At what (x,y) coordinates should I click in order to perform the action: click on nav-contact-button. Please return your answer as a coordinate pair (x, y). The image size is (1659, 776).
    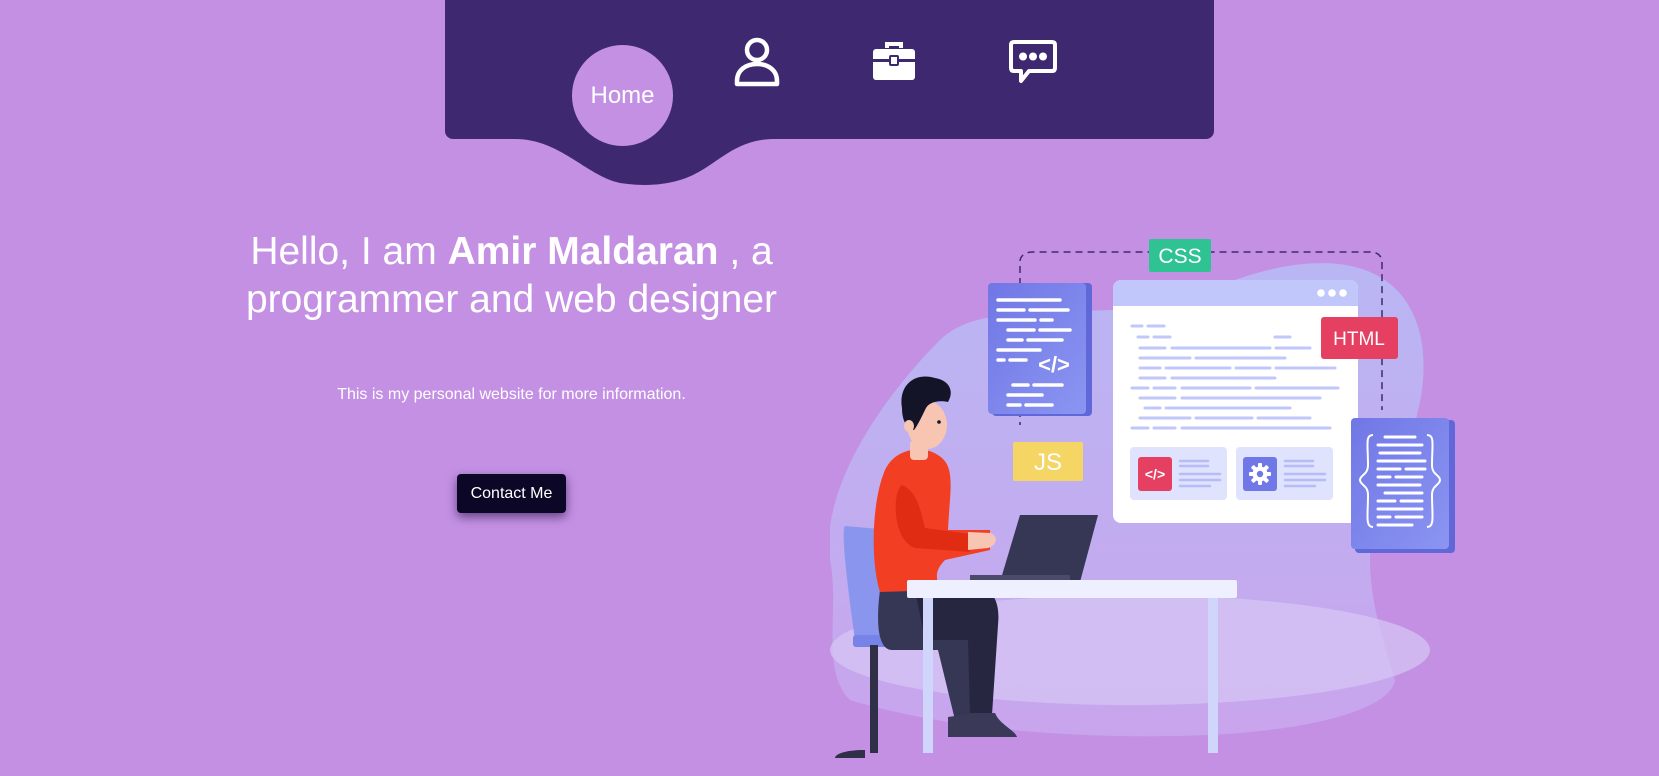
    Looking at the image, I should click on (1033, 62).